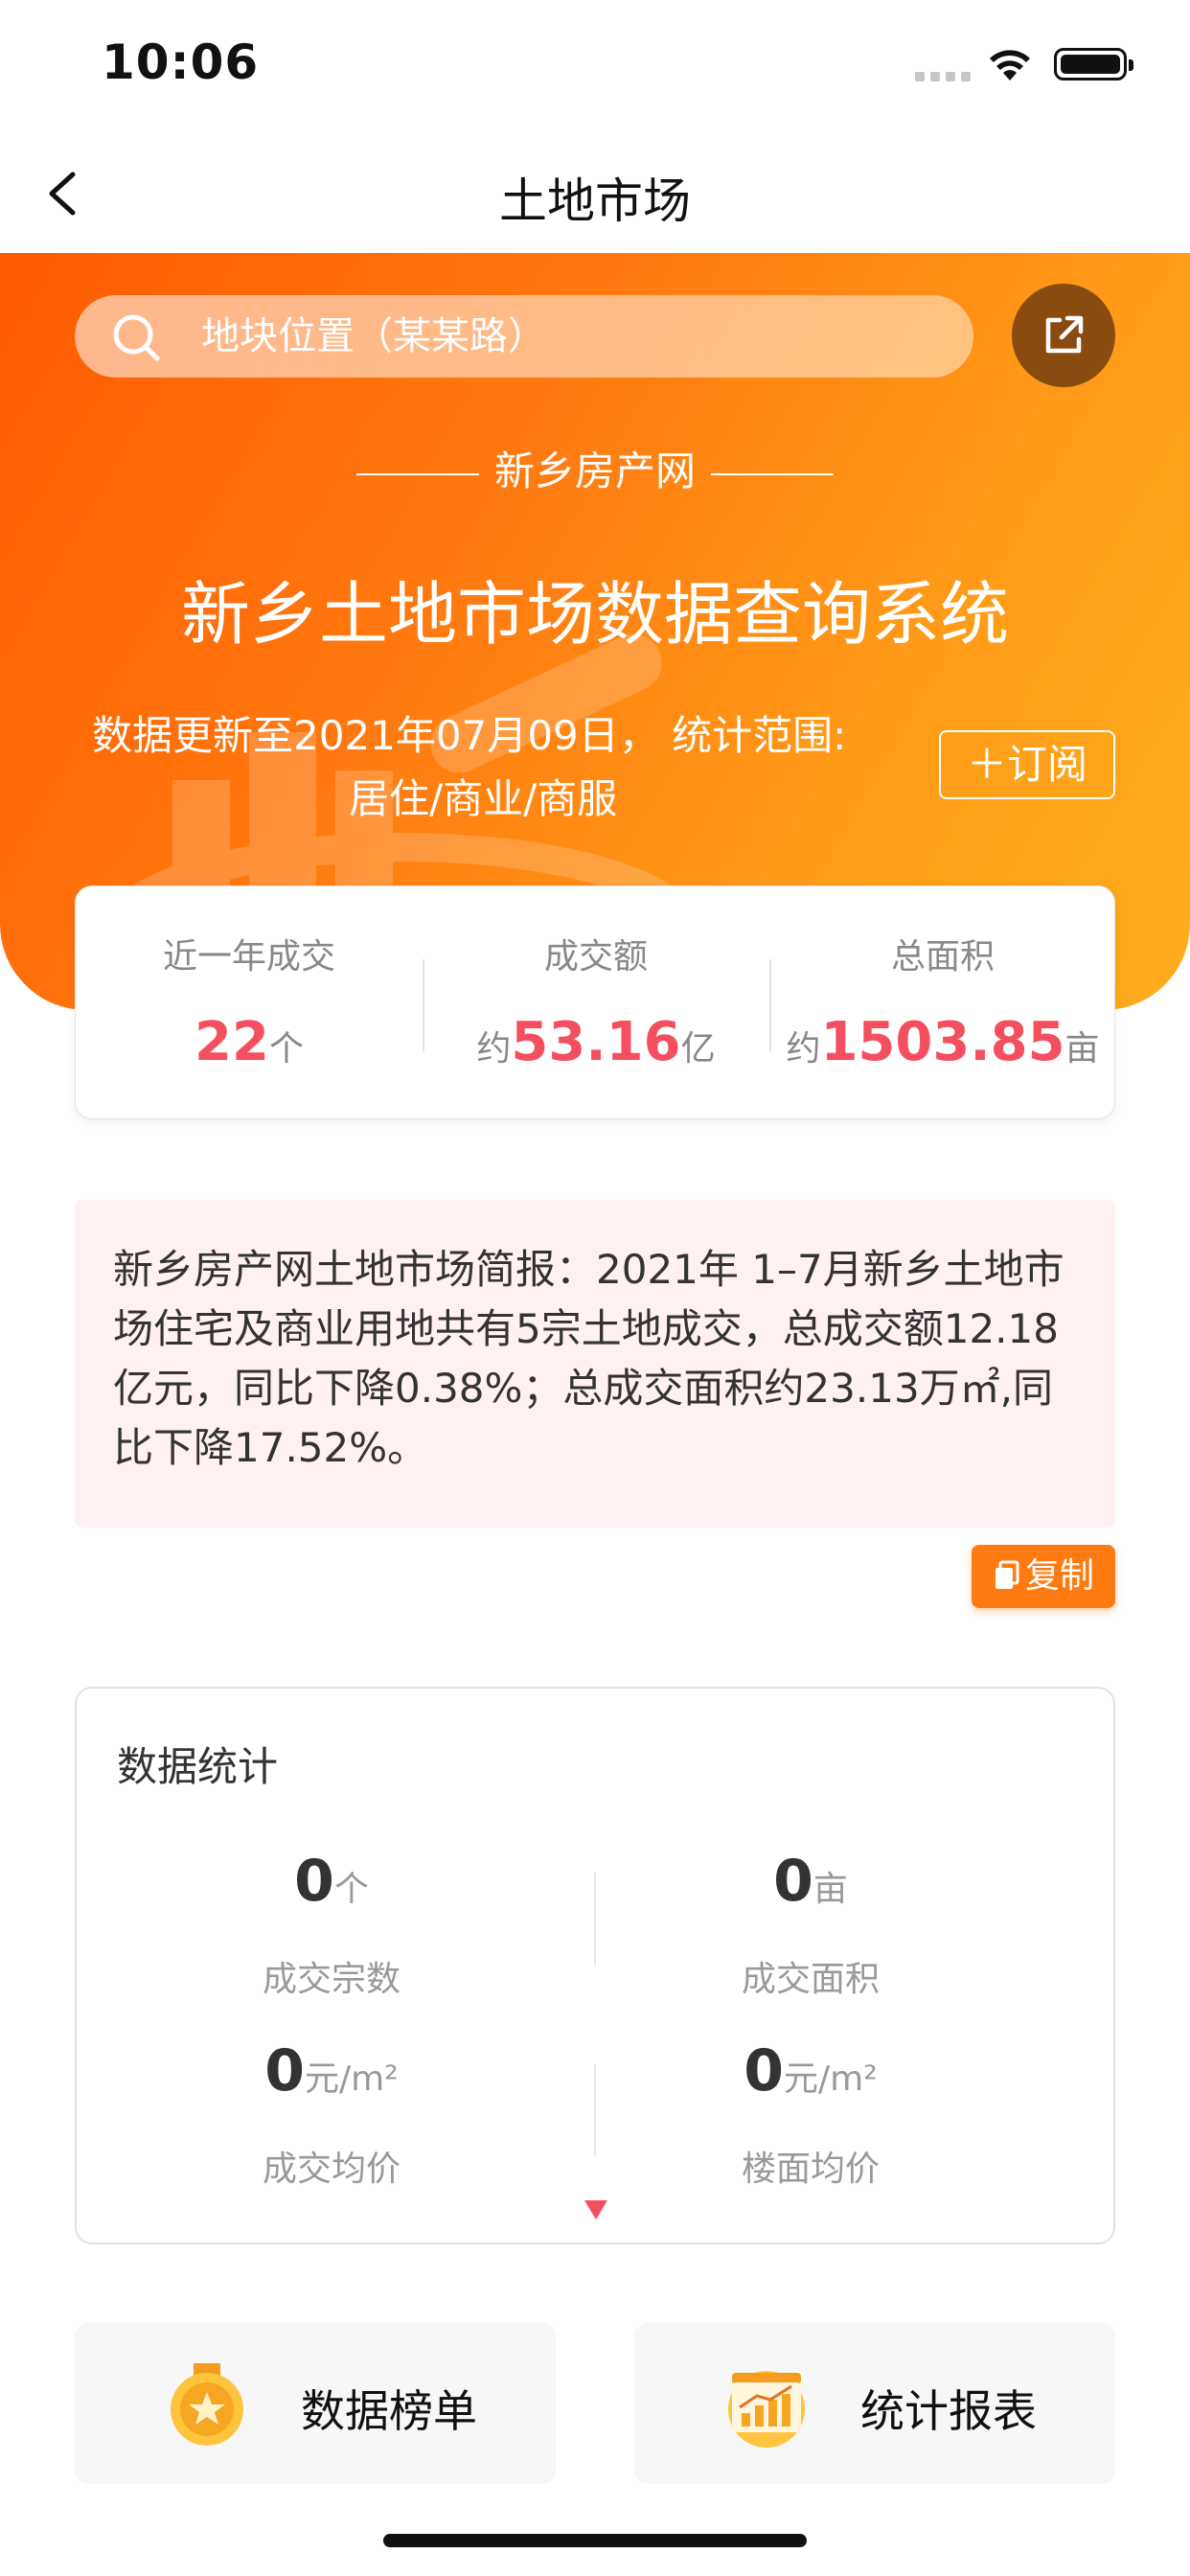  What do you see at coordinates (250, 1042) in the screenshot?
I see `summary-value: 22个` at bounding box center [250, 1042].